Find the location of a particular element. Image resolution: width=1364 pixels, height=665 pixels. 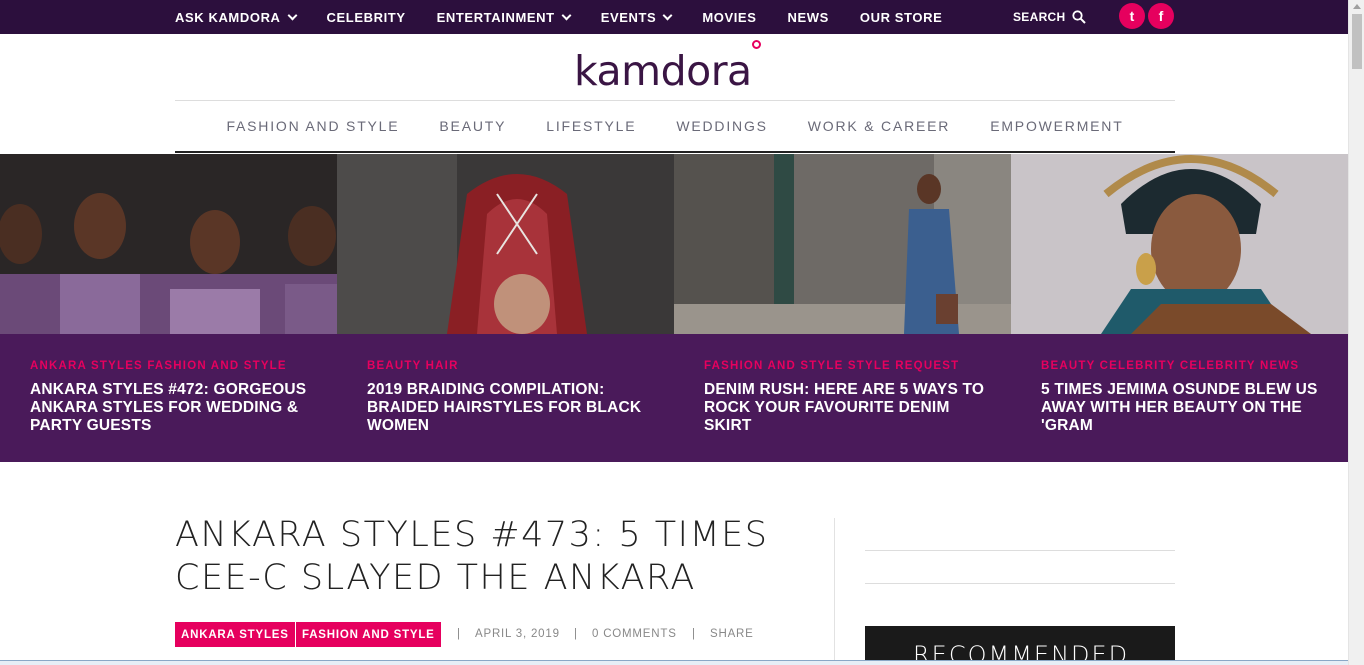

search-button: SEARCH is located at coordinates (1050, 17).